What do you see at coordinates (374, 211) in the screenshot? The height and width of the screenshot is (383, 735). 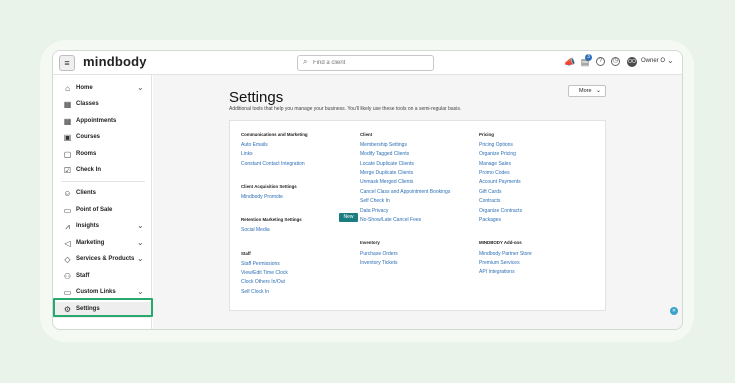 I see `link-data-privacy: Data Privacy` at bounding box center [374, 211].